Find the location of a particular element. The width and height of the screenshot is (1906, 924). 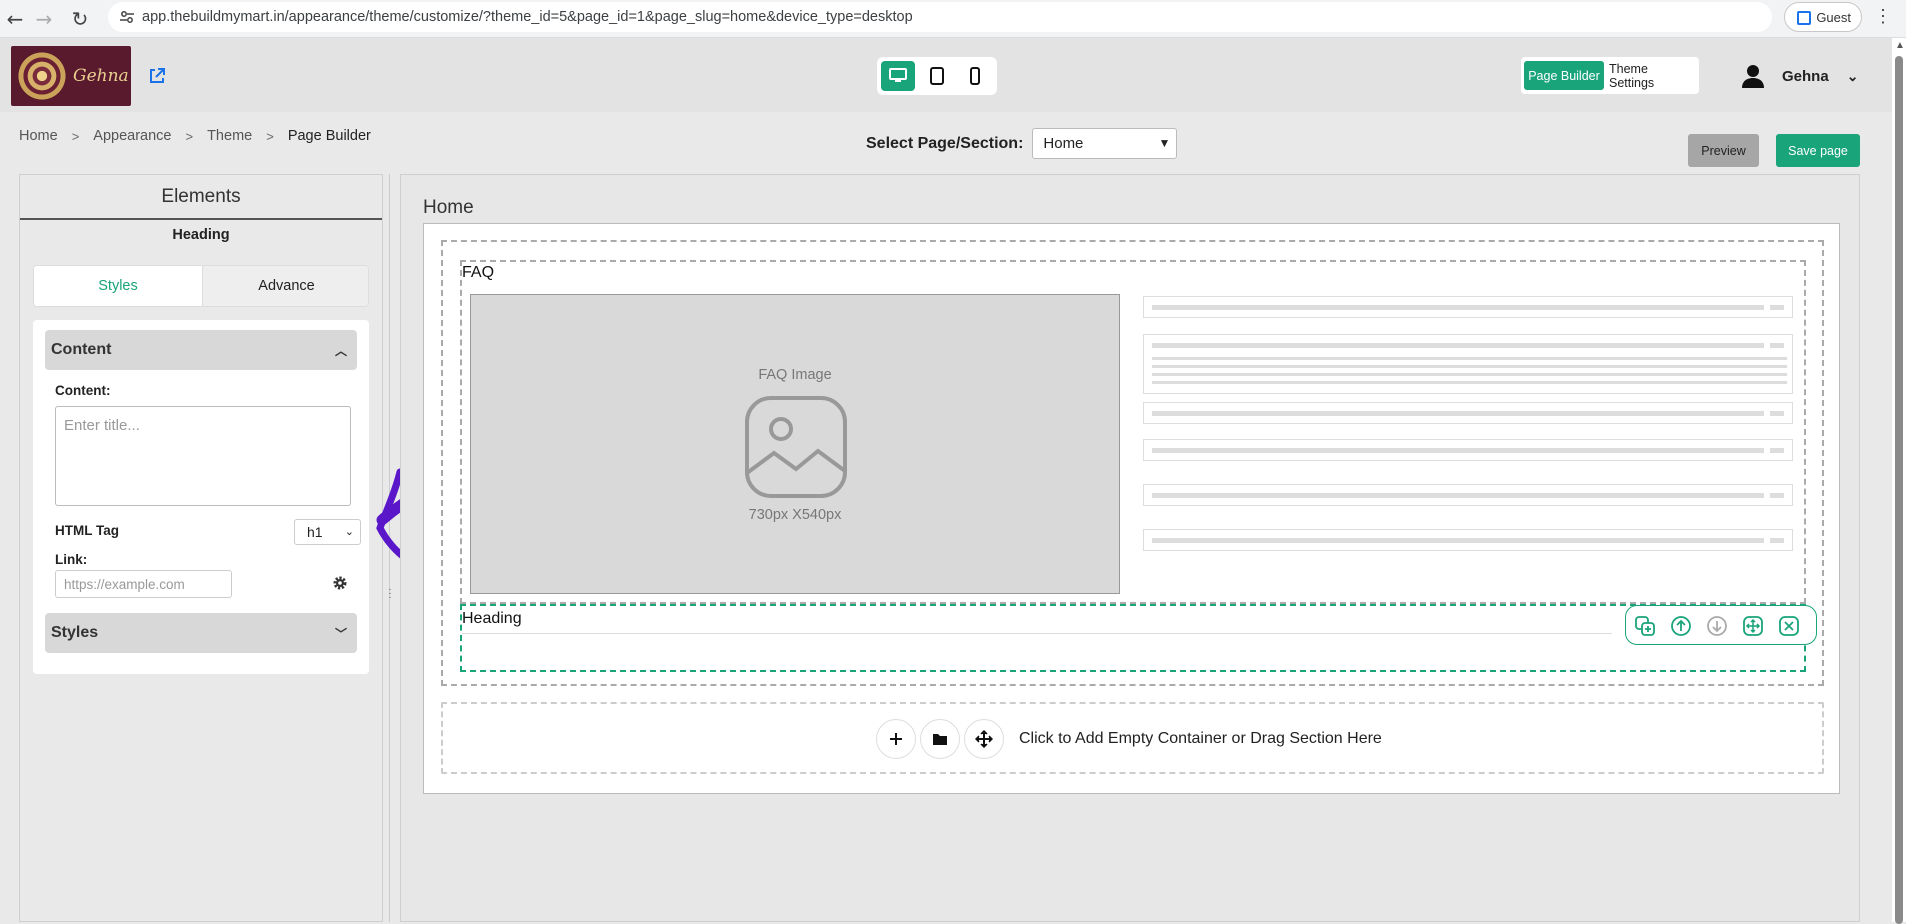

panel-title: Elements is located at coordinates (201, 197).